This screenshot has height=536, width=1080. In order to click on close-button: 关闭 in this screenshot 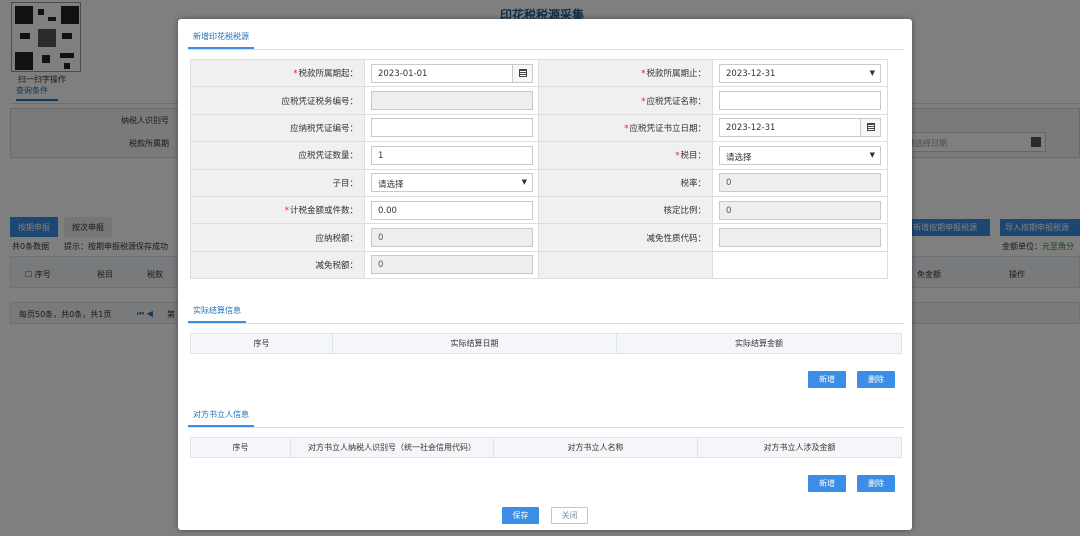, I will do `click(569, 515)`.